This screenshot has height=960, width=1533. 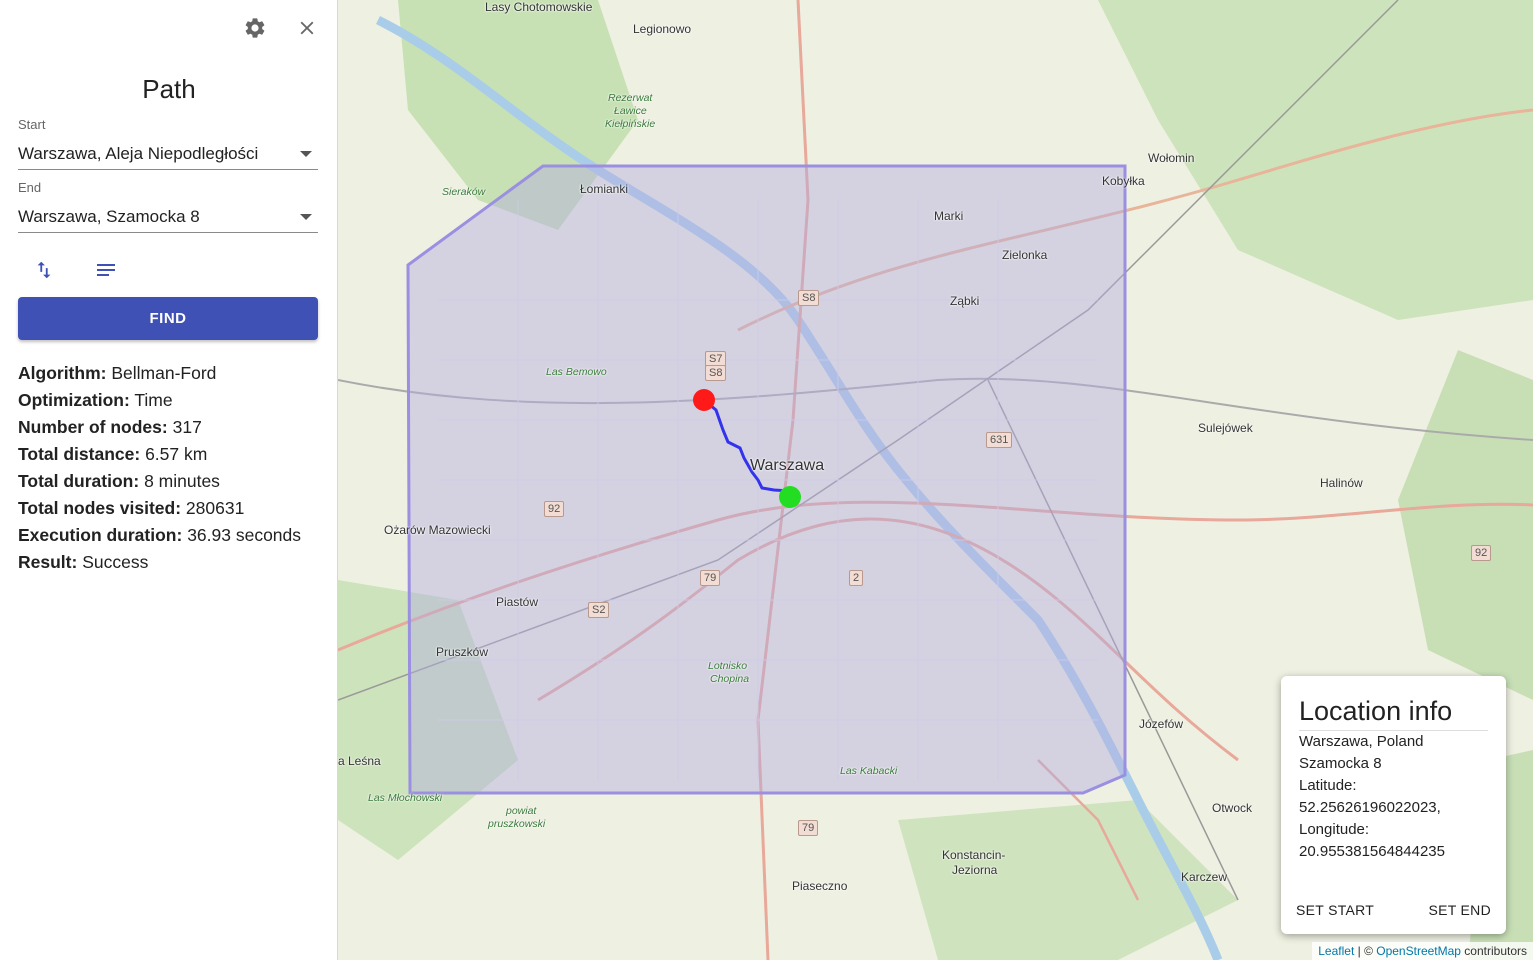 I want to click on close-button, so click(x=307, y=28).